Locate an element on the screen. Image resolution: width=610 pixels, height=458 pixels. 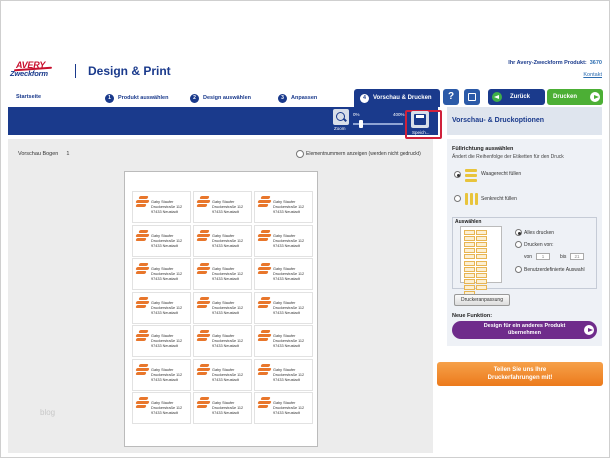
print-range-radio is located at coordinates (518, 244).